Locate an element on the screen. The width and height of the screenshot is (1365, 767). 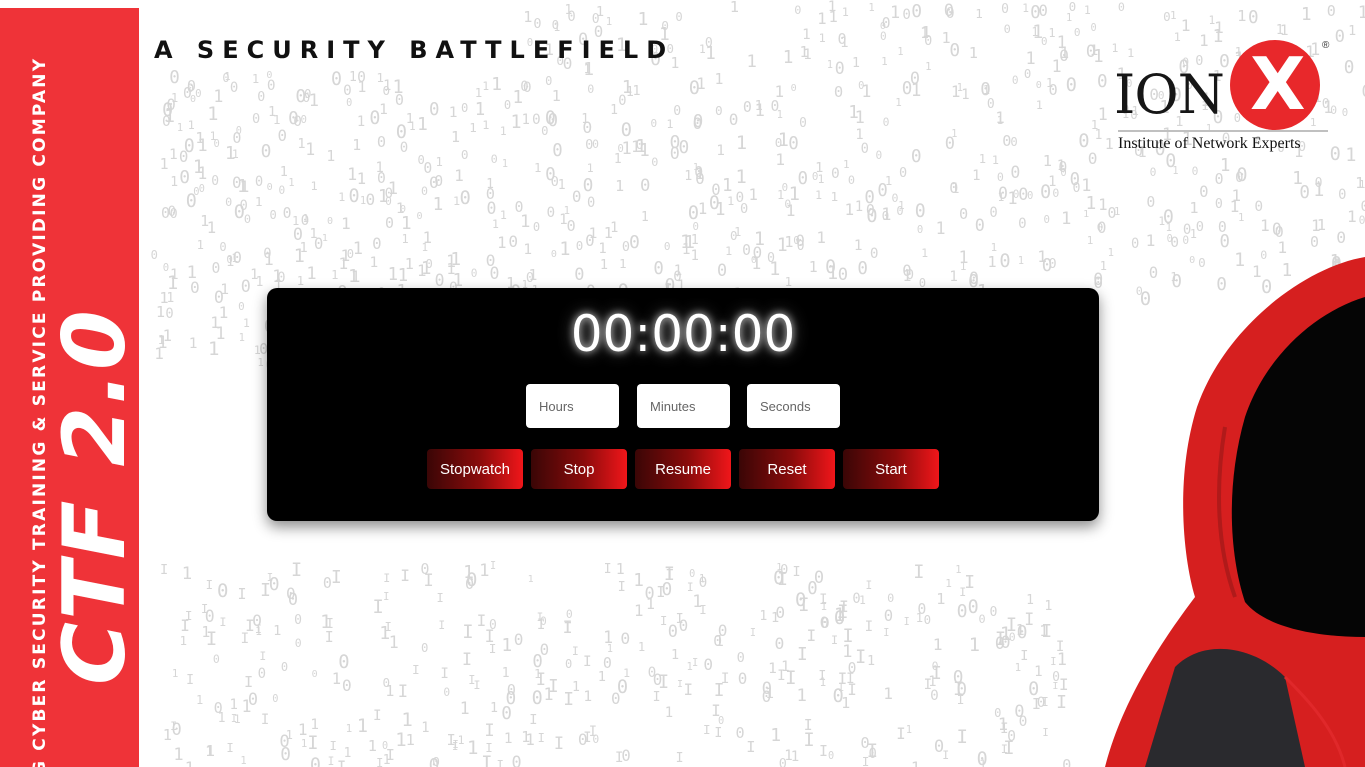
logo-registered-mark: ® is located at coordinates (1326, 45).